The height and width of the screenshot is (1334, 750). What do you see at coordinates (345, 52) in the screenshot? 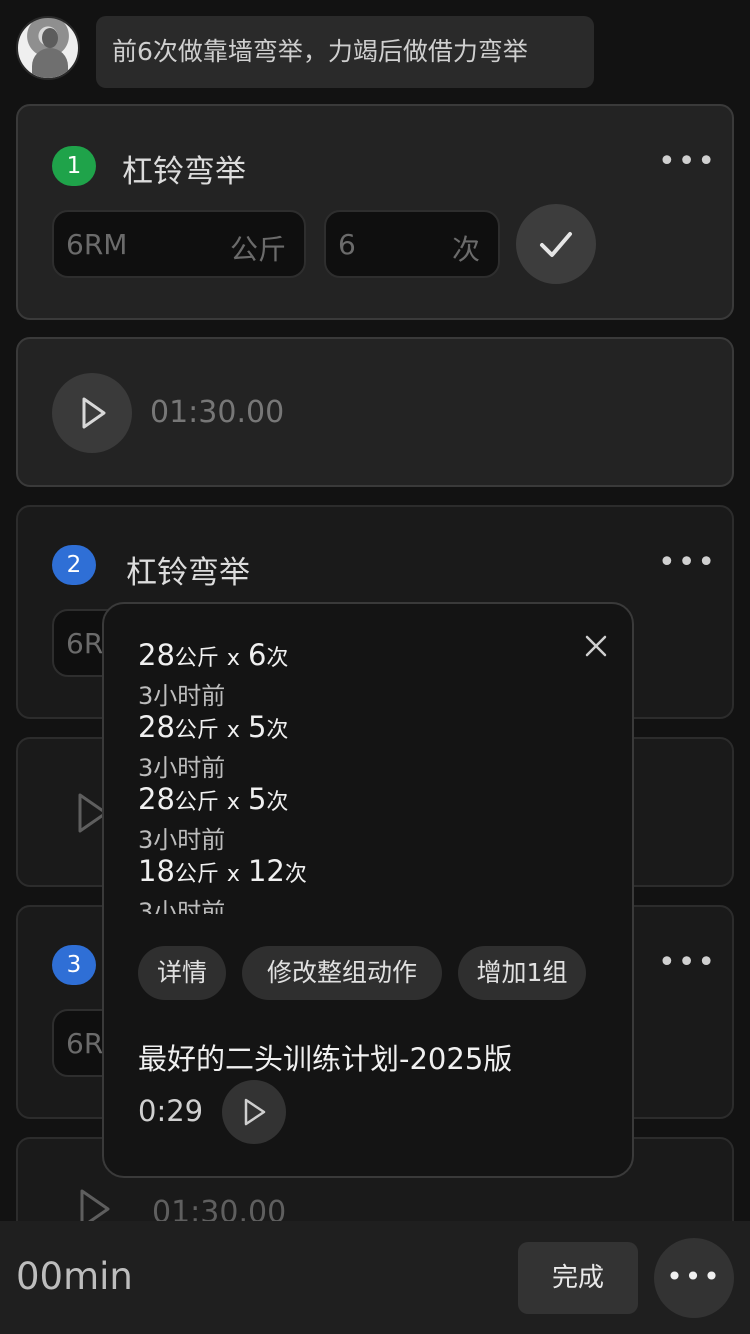
I see `exercise-note: 前6次做靠墙弯举，力竭后做借力弯举` at bounding box center [345, 52].